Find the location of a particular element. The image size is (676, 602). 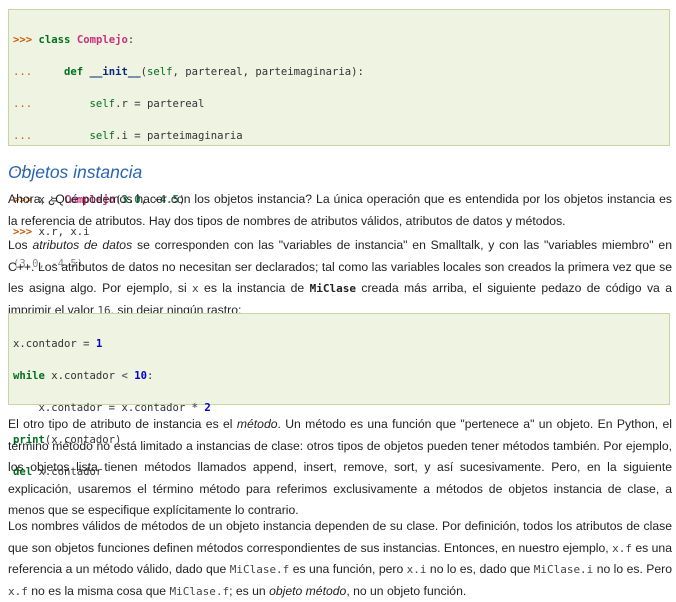

inline-code: x is located at coordinates (195, 289).